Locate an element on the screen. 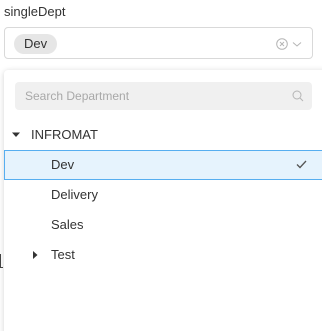  clear-icon is located at coordinates (282, 44).